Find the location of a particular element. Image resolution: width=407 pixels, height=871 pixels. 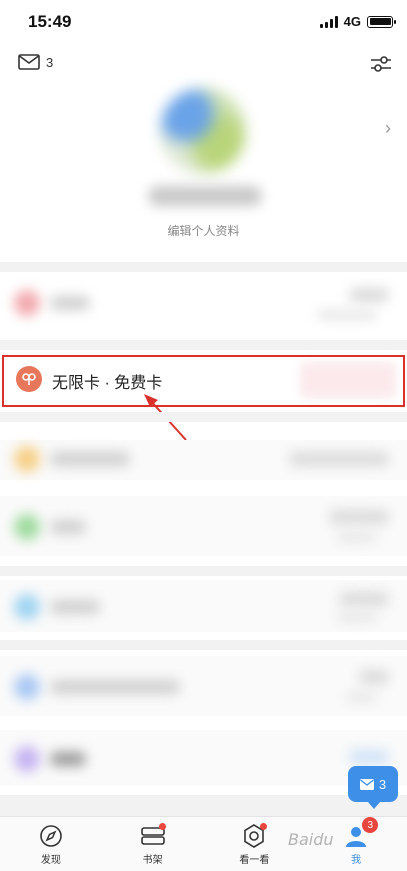

floating-message-button: 3 is located at coordinates (373, 787).